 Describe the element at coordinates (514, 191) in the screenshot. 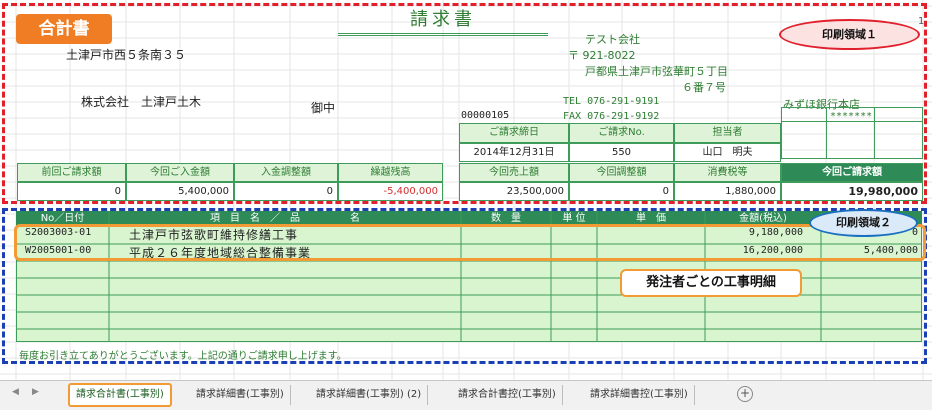

I see `summary-value-sales: 23,500,000` at that location.